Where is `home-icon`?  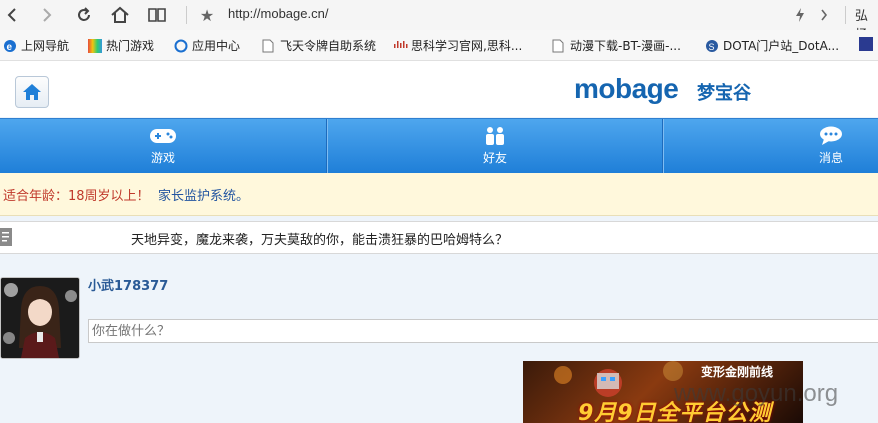
home-icon is located at coordinates (32, 92).